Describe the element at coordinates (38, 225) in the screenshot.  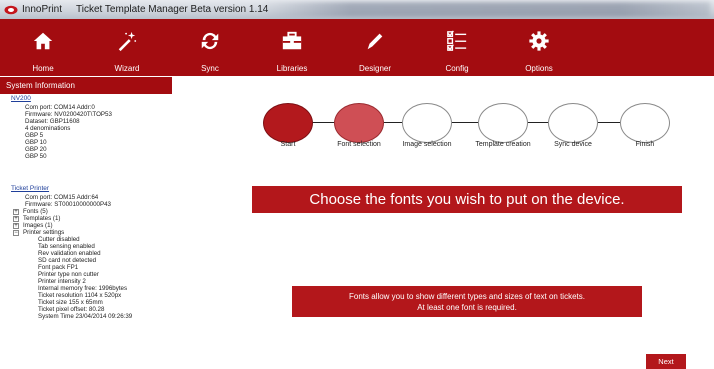
I see `tree-item-images: Images (1)` at that location.